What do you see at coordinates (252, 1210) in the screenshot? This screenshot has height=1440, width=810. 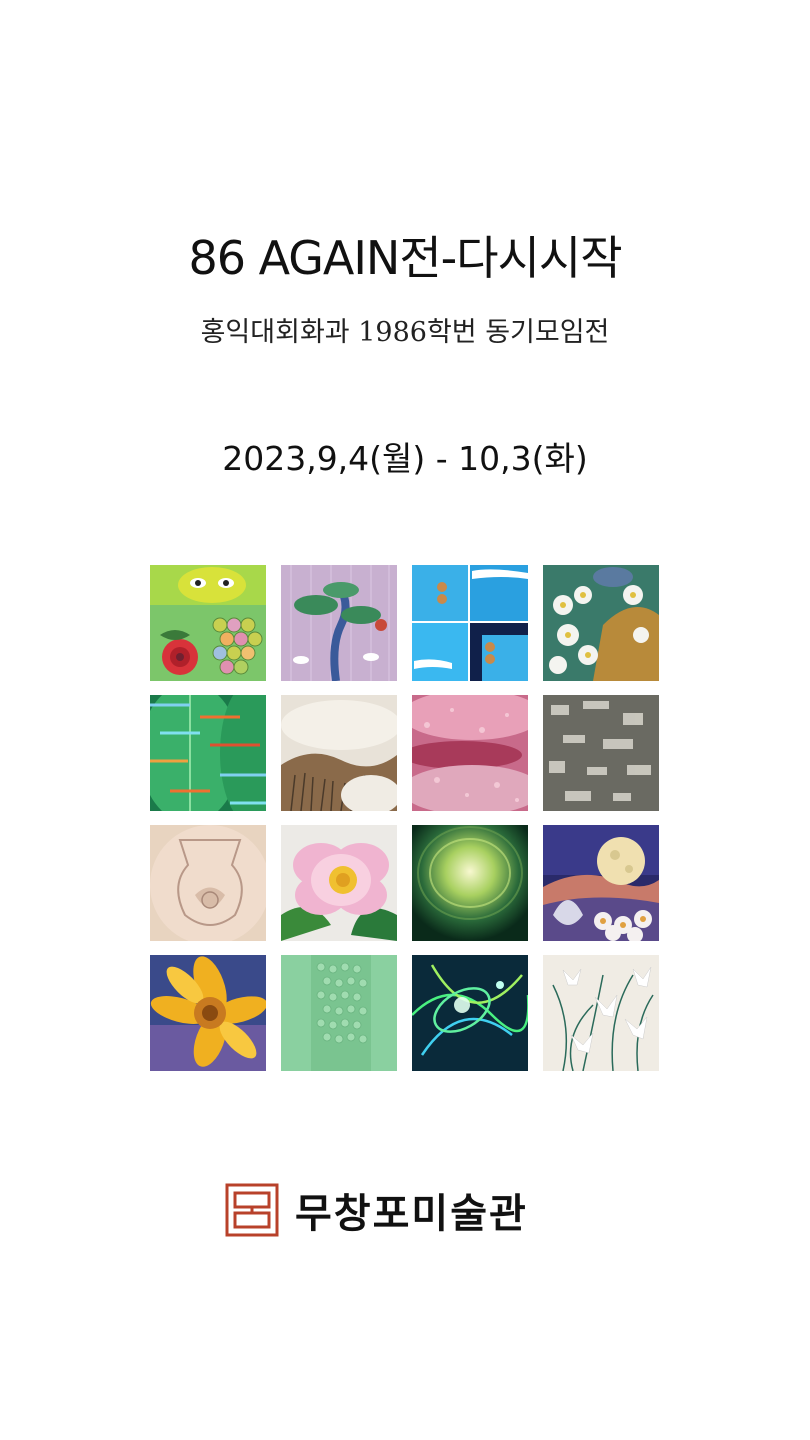 I see `venue-logo-mark-icon` at bounding box center [252, 1210].